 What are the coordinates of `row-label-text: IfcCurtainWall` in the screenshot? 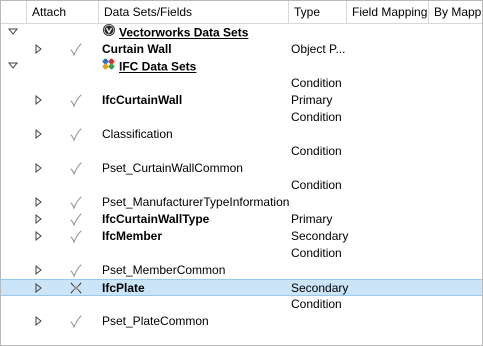 It's located at (142, 100).